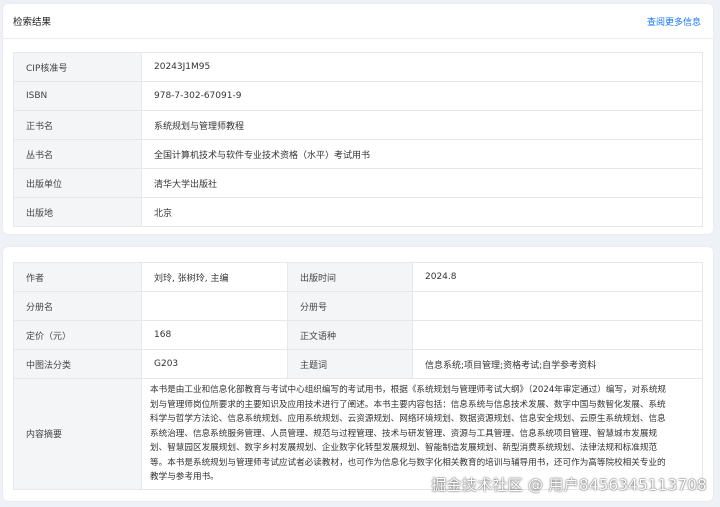  What do you see at coordinates (32, 22) in the screenshot?
I see `page-title: 检索结果` at bounding box center [32, 22].